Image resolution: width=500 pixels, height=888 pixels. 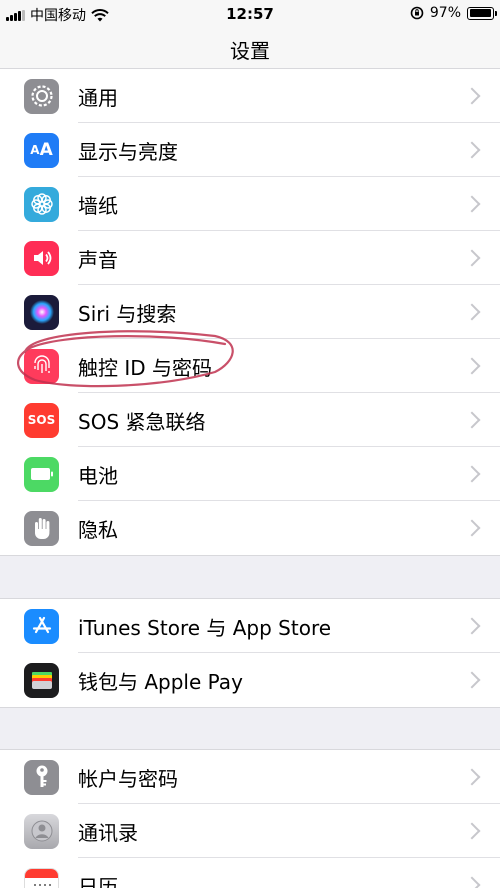 I want to click on settings-row-label: 帐户与密码, so click(x=128, y=778).